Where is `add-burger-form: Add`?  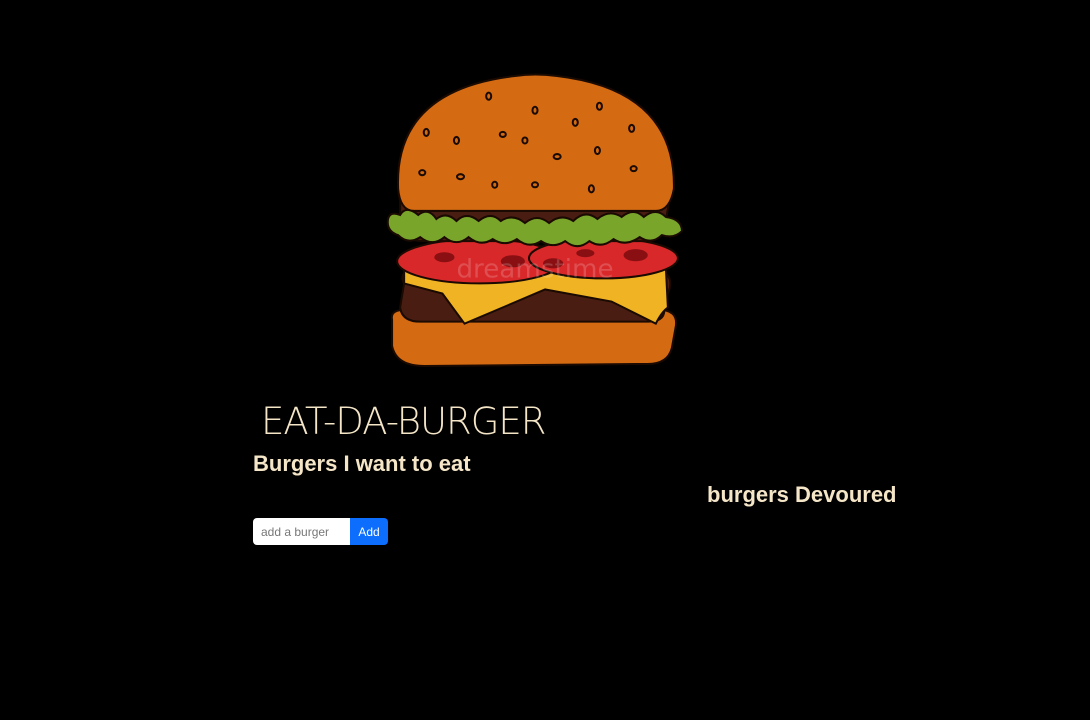 add-burger-form: Add is located at coordinates (320, 531).